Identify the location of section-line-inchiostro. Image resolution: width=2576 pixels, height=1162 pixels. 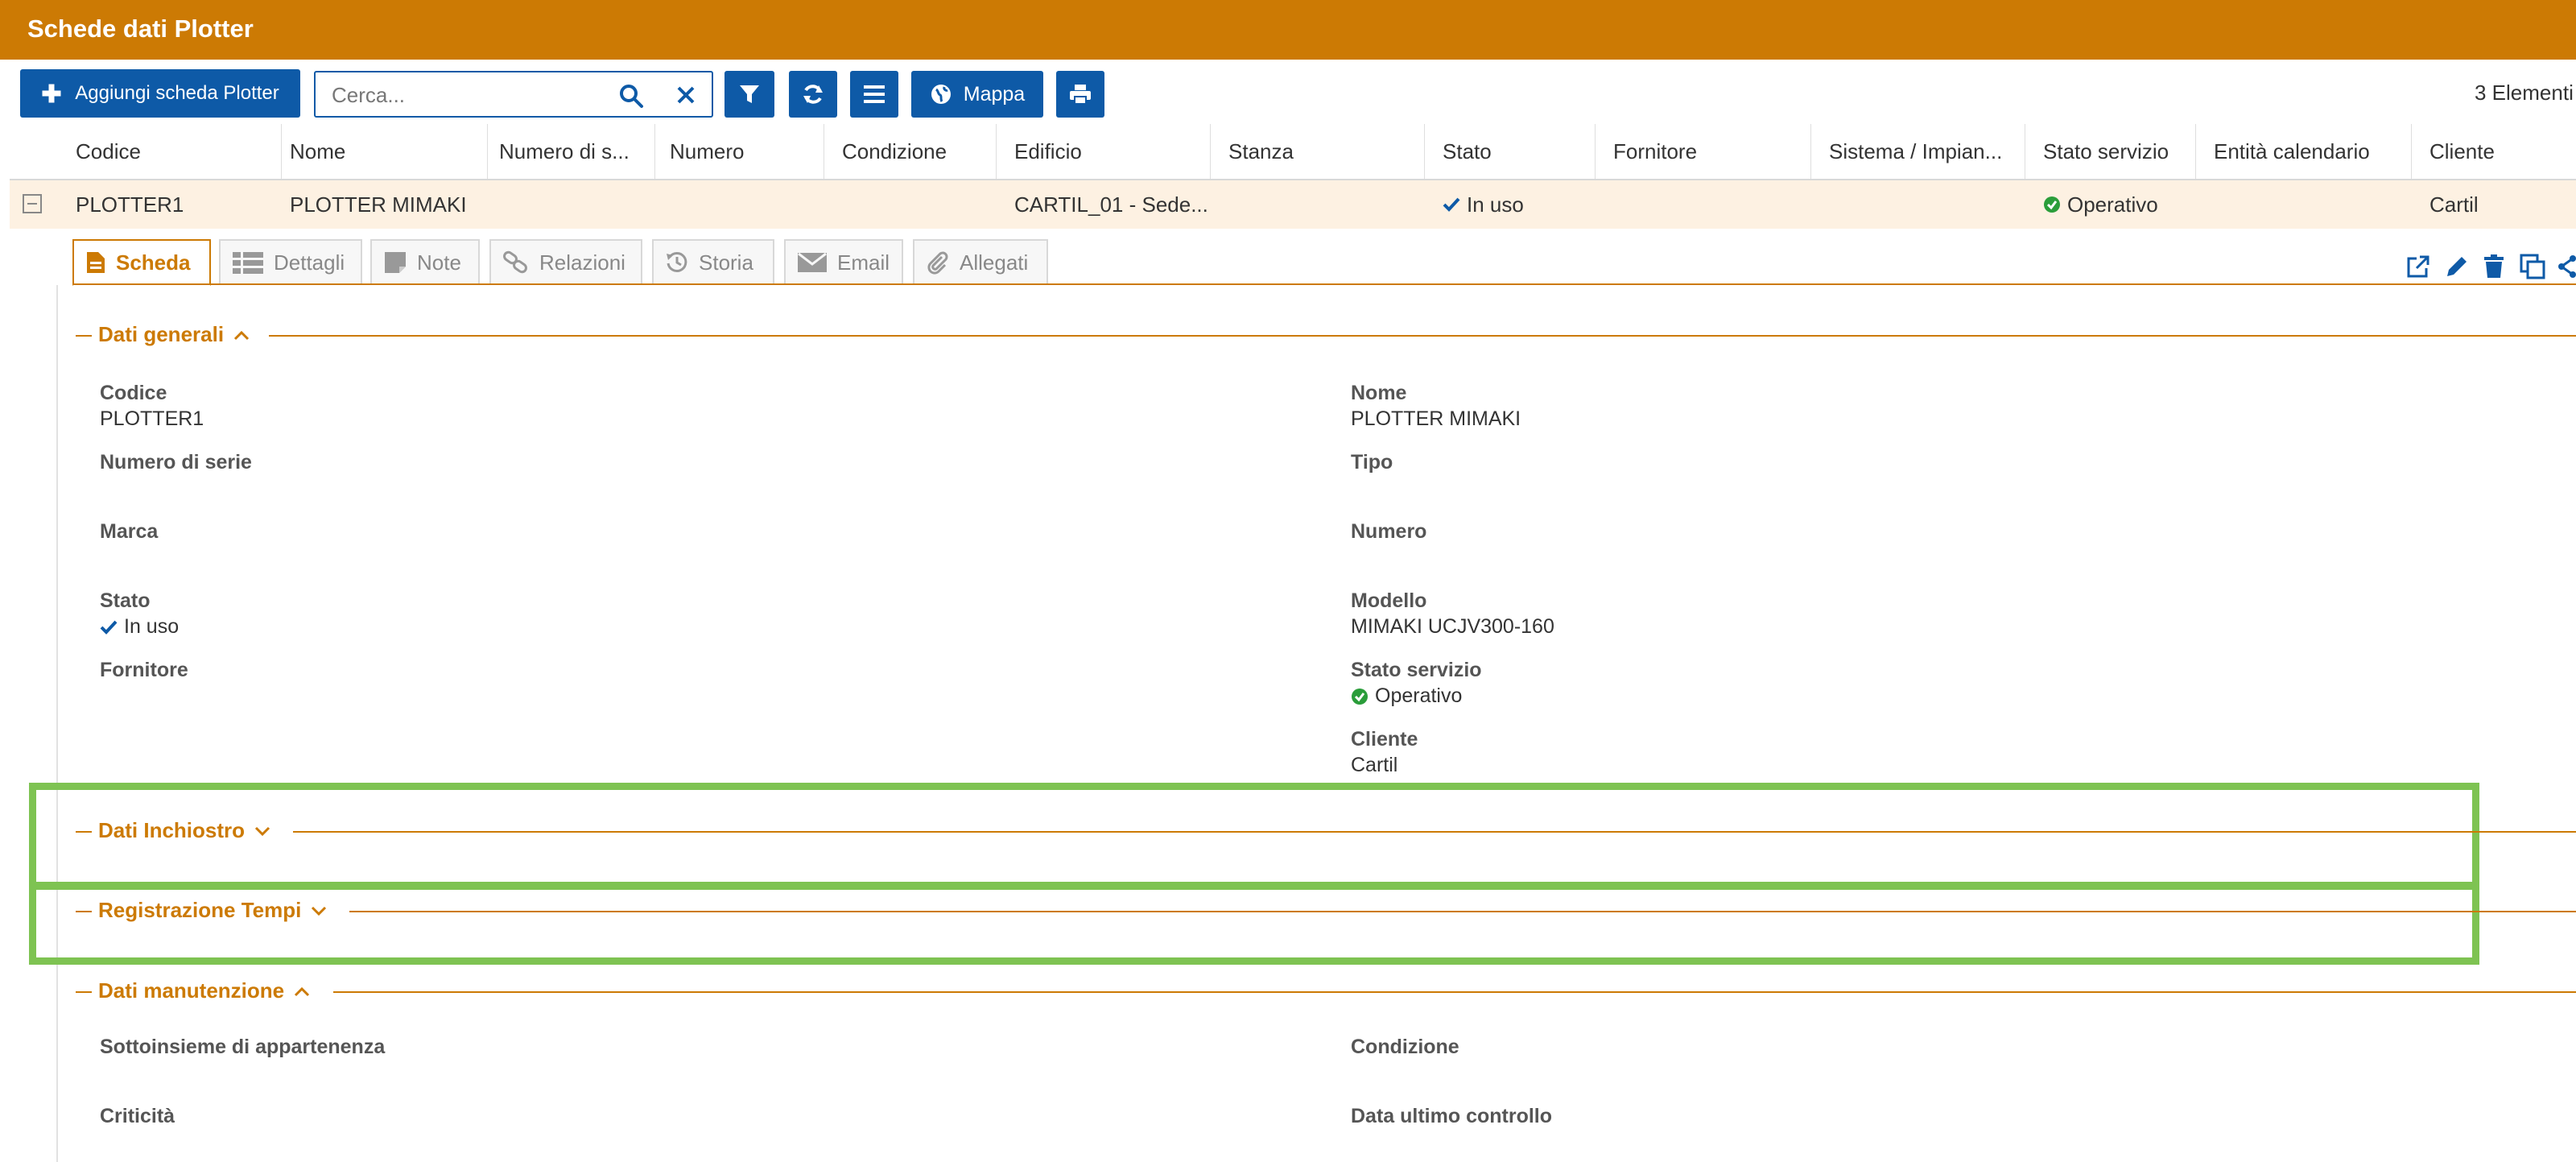
(1434, 832).